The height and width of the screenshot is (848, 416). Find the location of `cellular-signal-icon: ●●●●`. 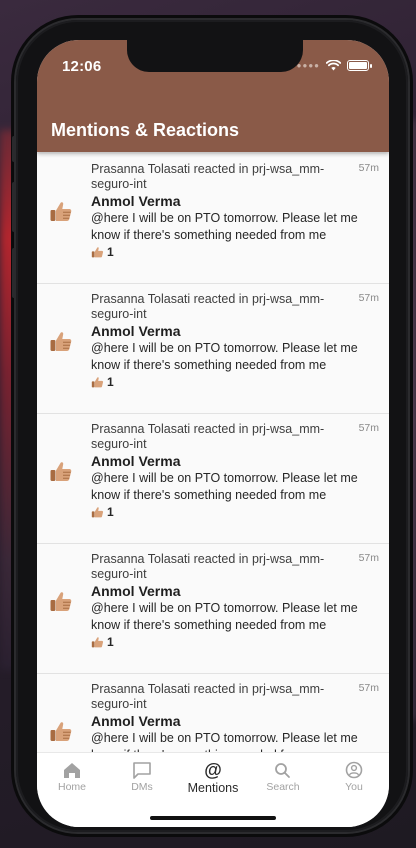

cellular-signal-icon: ●●●● is located at coordinates (308, 65).